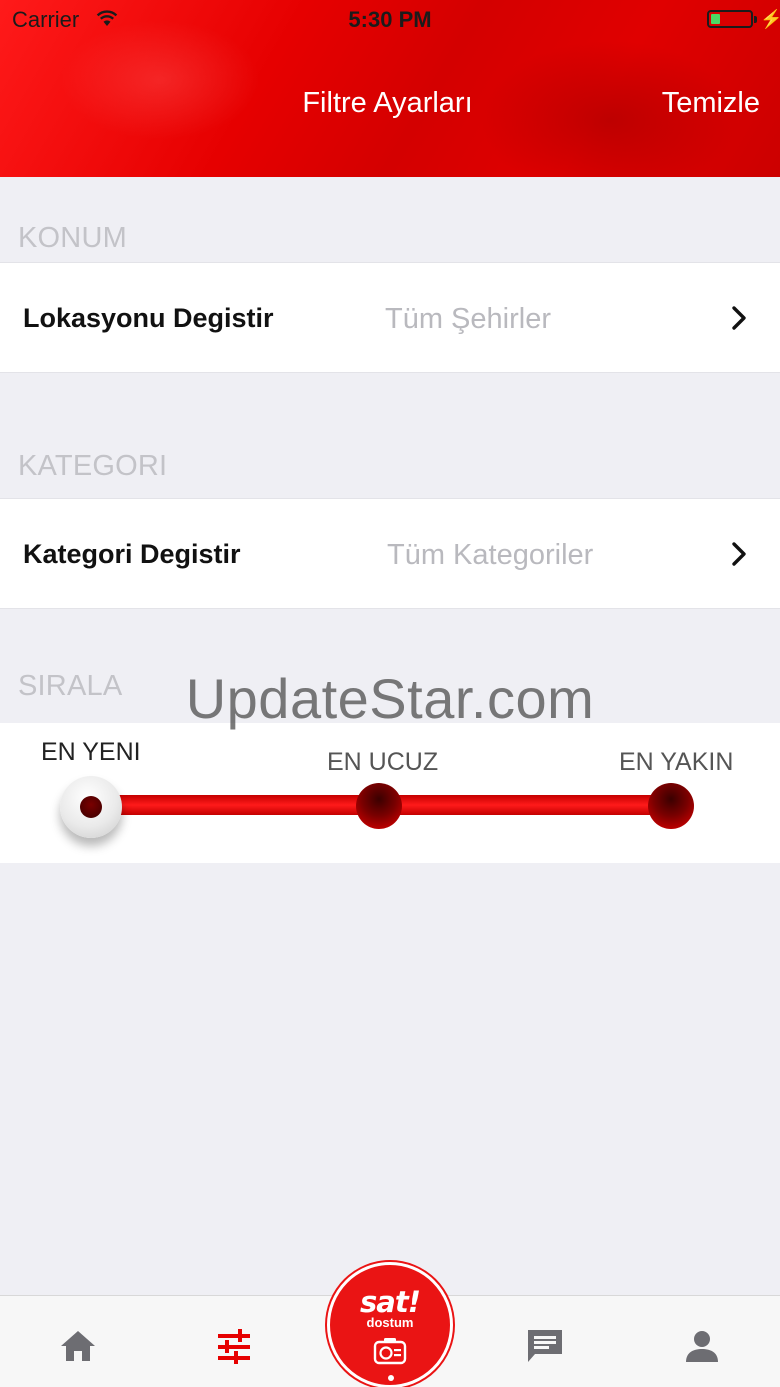 The height and width of the screenshot is (1387, 780). Describe the element at coordinates (382, 762) in the screenshot. I see `sort-option-cheapest: EN UCUZ` at that location.